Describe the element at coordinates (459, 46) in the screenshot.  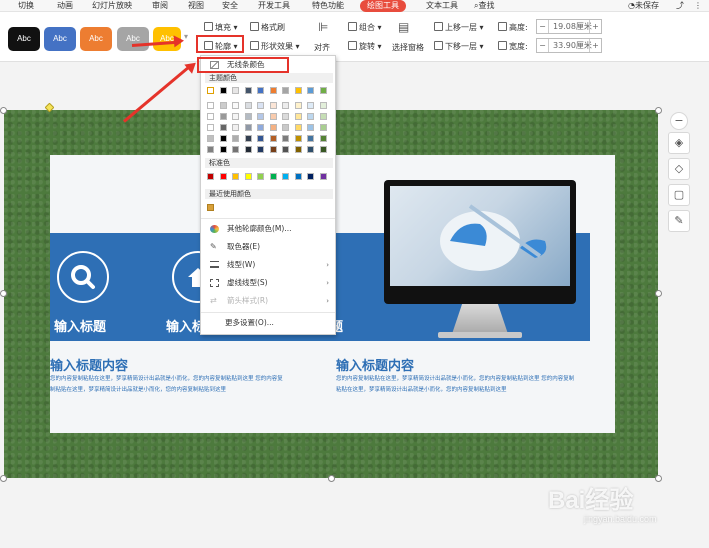
I see `send-backward-button: 下移一层 ▾` at that location.